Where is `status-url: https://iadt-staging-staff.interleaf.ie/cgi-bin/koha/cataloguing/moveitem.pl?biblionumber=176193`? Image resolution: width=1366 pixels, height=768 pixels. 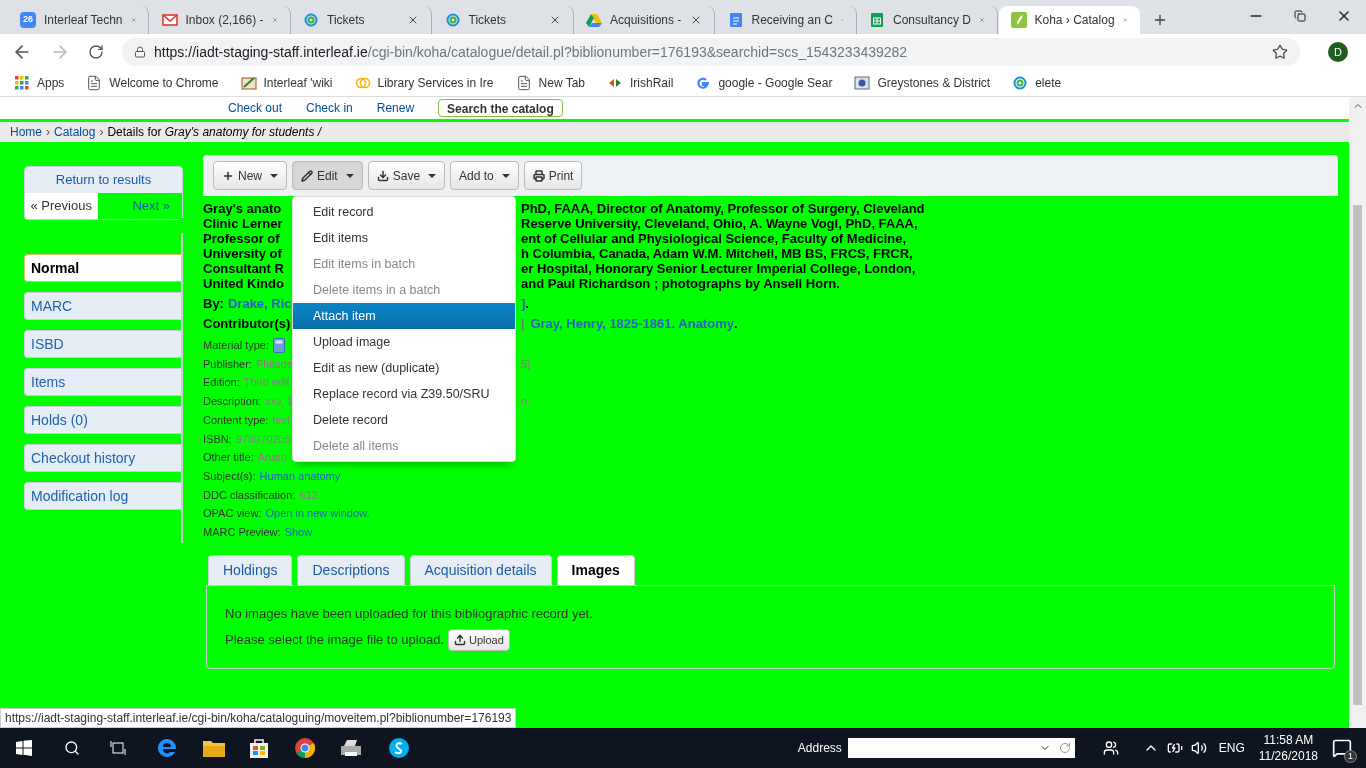
status-url: https://iadt-staging-staff.interleaf.ie/cgi-bin/koha/cataloguing/moveitem.pl?biblionumber=176193 is located at coordinates (258, 718).